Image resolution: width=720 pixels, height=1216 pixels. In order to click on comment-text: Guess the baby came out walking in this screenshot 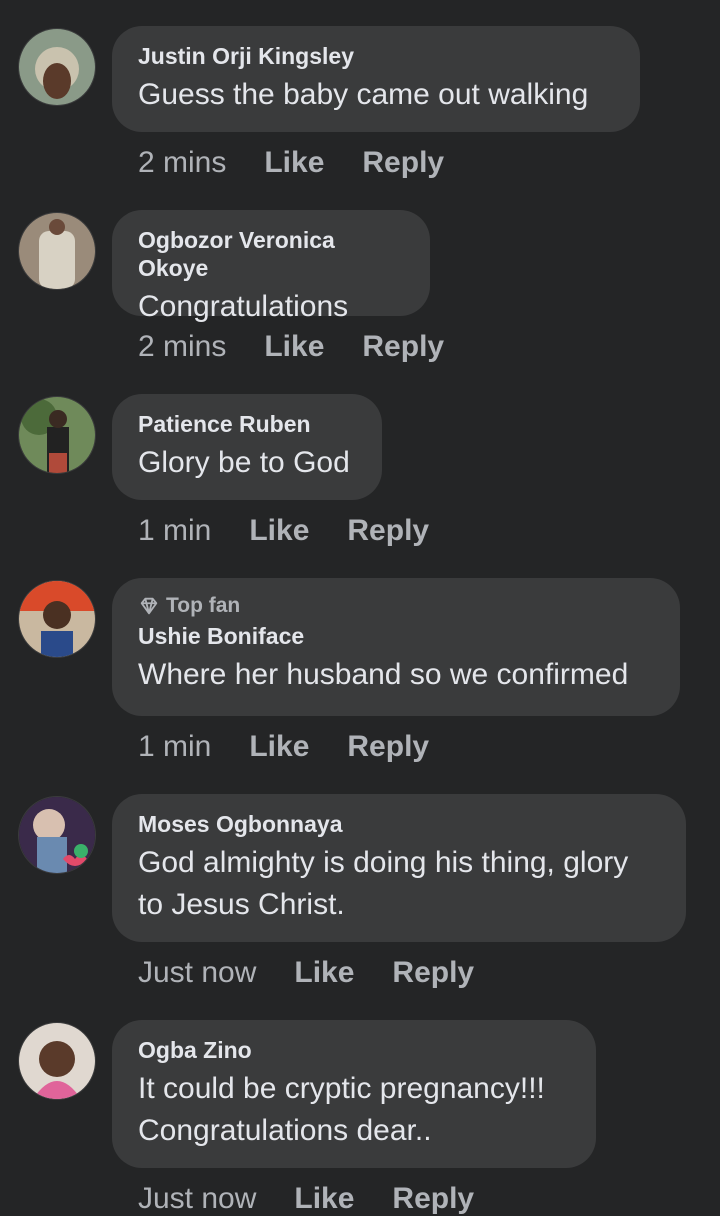, I will do `click(363, 94)`.